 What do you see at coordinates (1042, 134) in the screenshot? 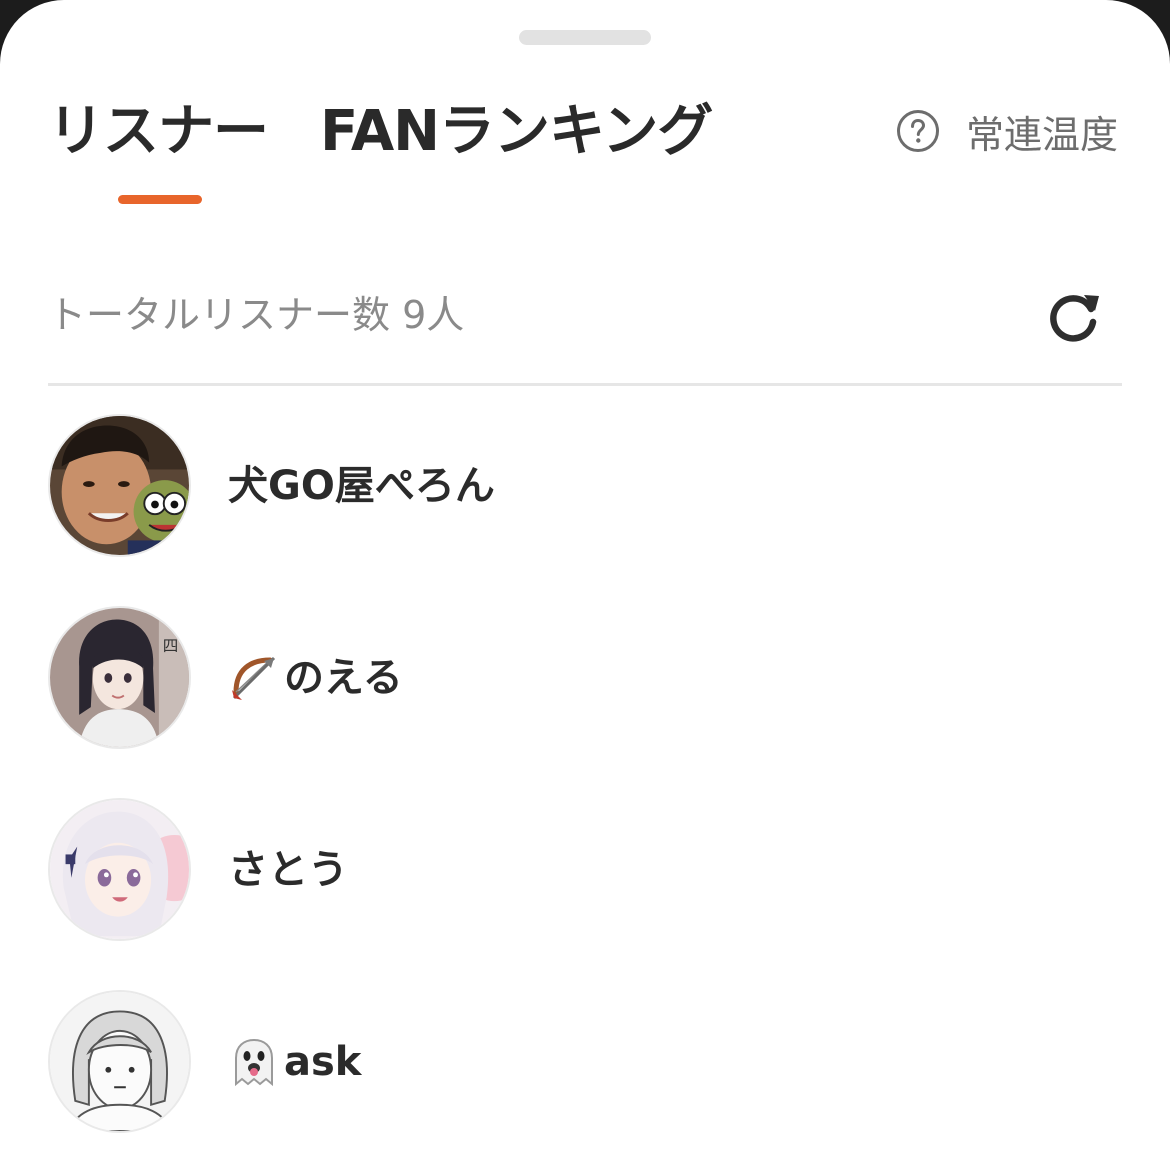
I see `help-label: 常連温度` at bounding box center [1042, 134].